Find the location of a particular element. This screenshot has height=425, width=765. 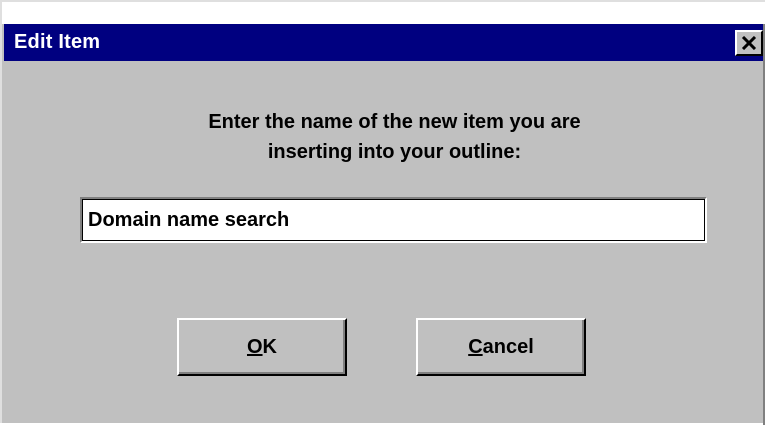

cancel-button: Cancel is located at coordinates (501, 347).